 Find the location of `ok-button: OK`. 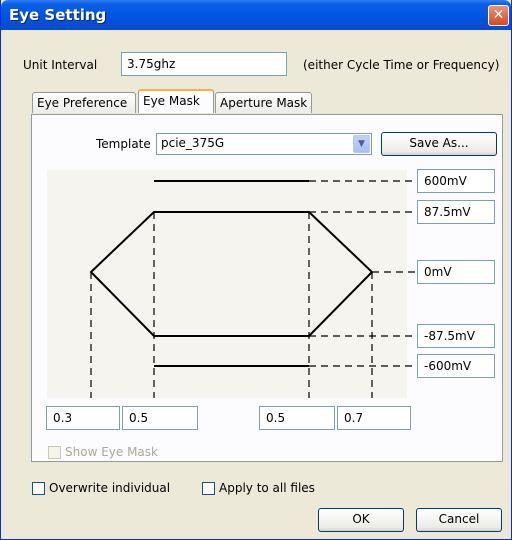

ok-button: OK is located at coordinates (361, 520).